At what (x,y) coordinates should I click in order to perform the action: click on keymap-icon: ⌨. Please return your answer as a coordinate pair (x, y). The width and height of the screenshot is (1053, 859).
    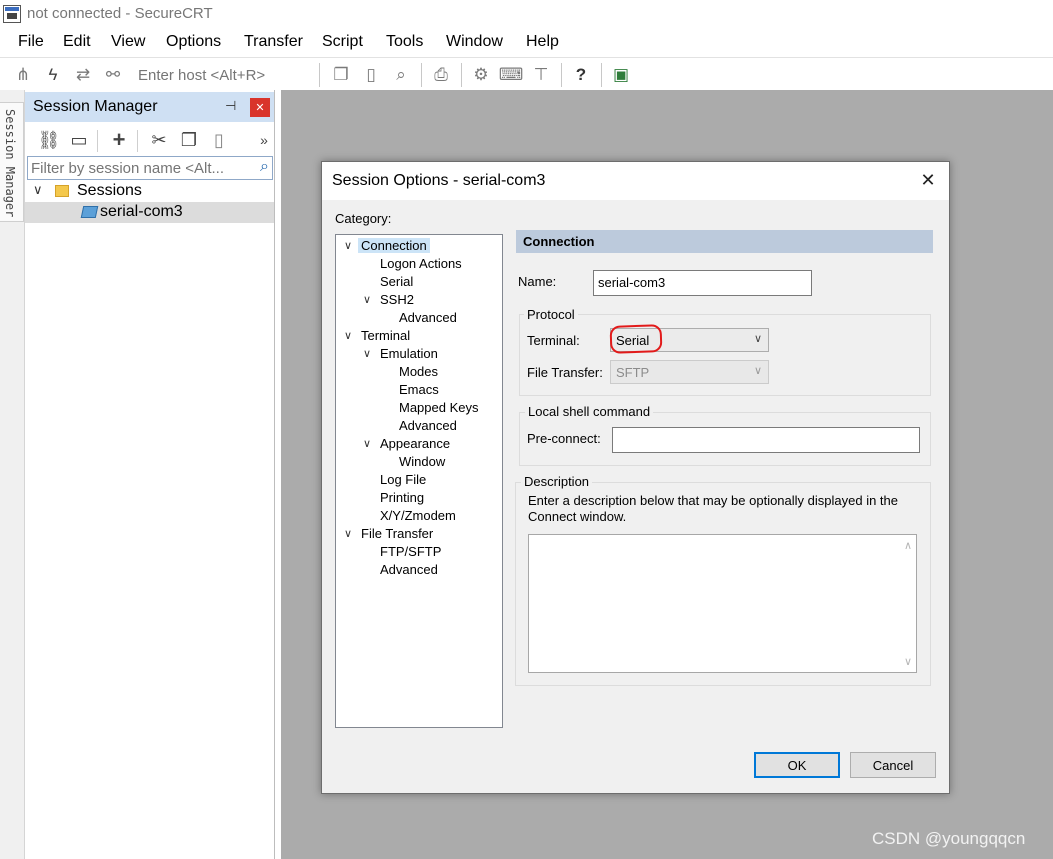
    Looking at the image, I should click on (511, 75).